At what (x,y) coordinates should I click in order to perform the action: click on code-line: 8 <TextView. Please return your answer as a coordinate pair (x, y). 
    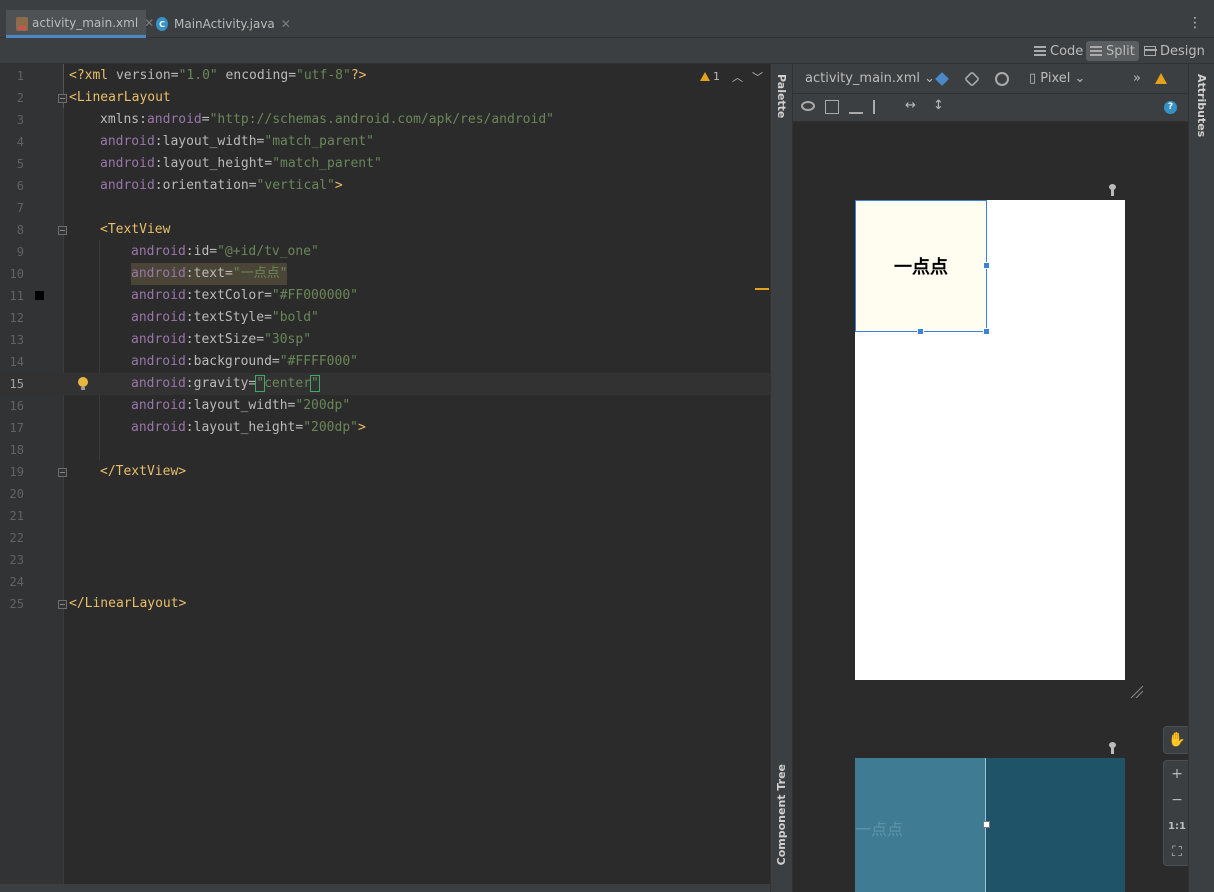
    Looking at the image, I should click on (385, 230).